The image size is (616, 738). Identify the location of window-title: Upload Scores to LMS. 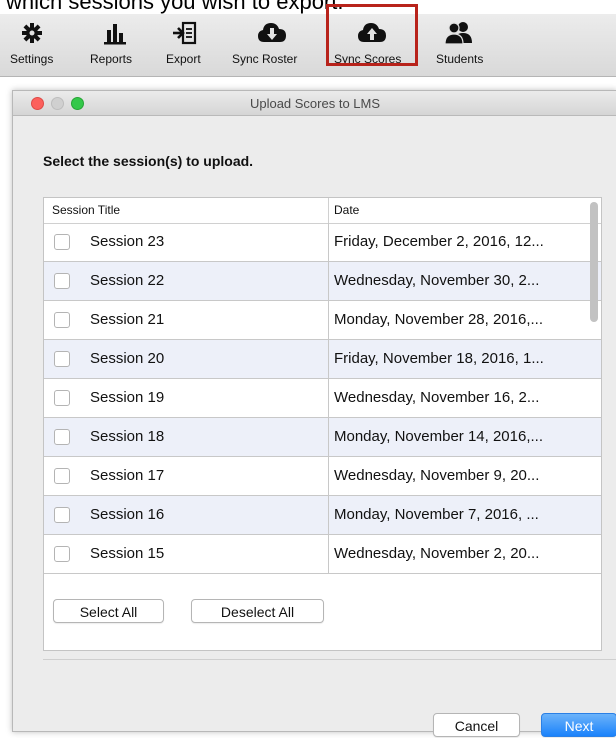
(315, 103).